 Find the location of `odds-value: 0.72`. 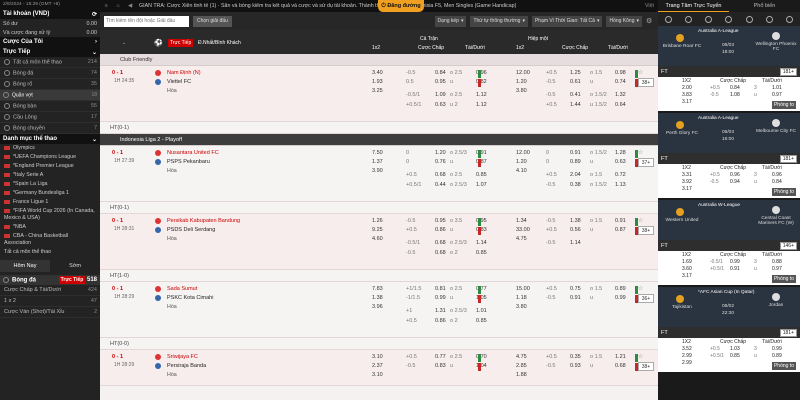

odds-value: 0.72 is located at coordinates (620, 175).